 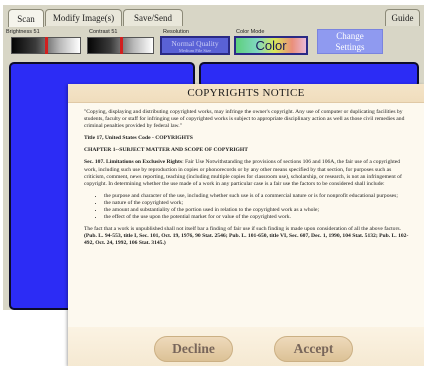 I want to click on resolution-value: Normal Quality, so click(x=195, y=43).